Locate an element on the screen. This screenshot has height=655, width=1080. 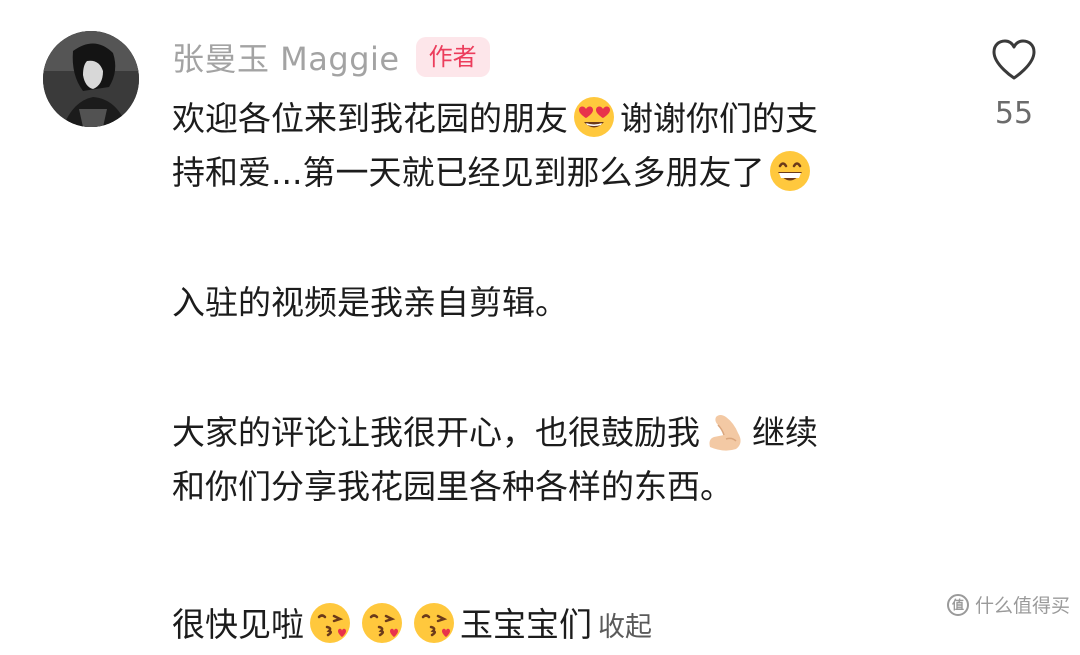
site-watermark: 值 什么值得买 is located at coordinates (1008, 604).